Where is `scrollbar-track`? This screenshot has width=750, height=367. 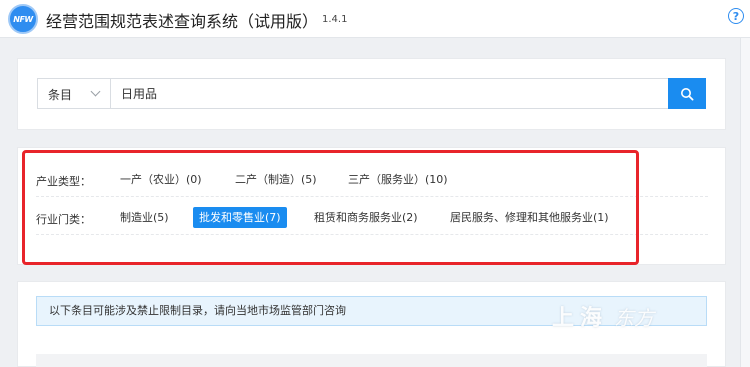 scrollbar-track is located at coordinates (745, 202).